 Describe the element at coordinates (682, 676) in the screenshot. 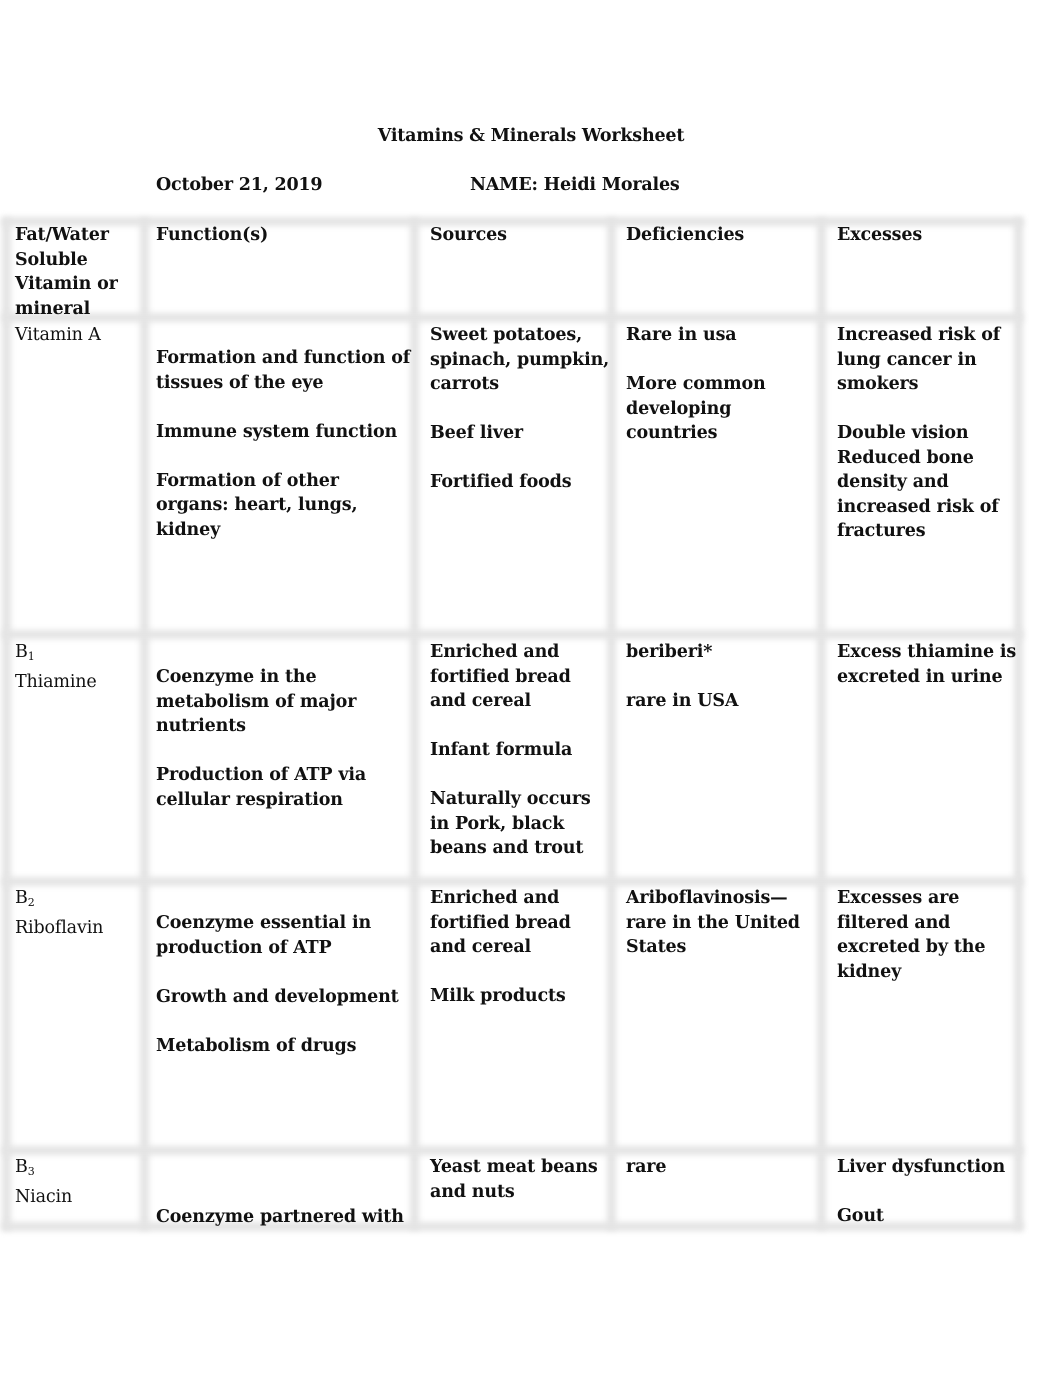

I see `deficiencies-cell: beriberi* rare in USA` at that location.